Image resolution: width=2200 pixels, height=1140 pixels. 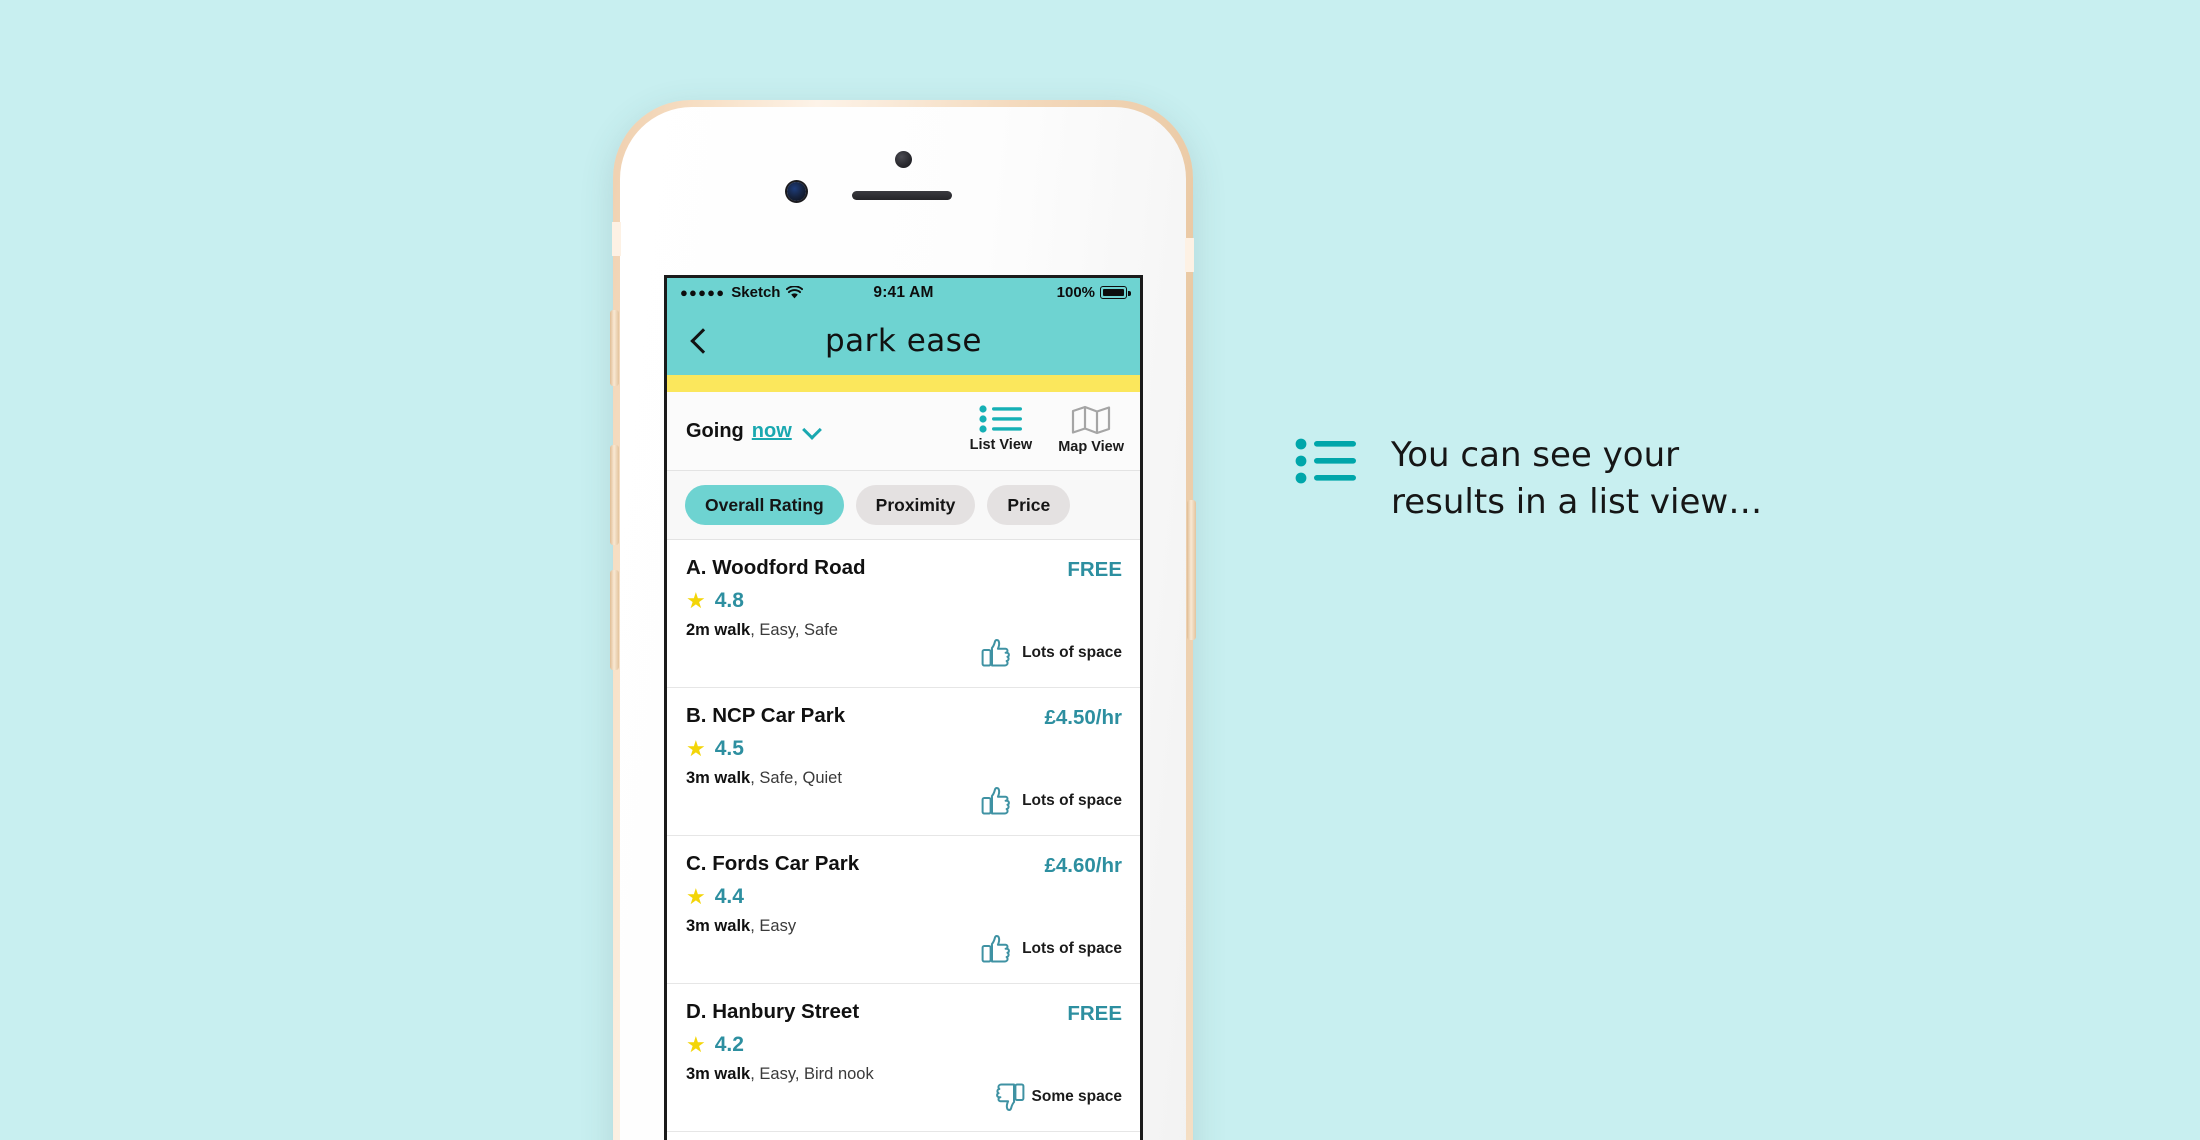 I want to click on earpiece-speaker, so click(x=902, y=195).